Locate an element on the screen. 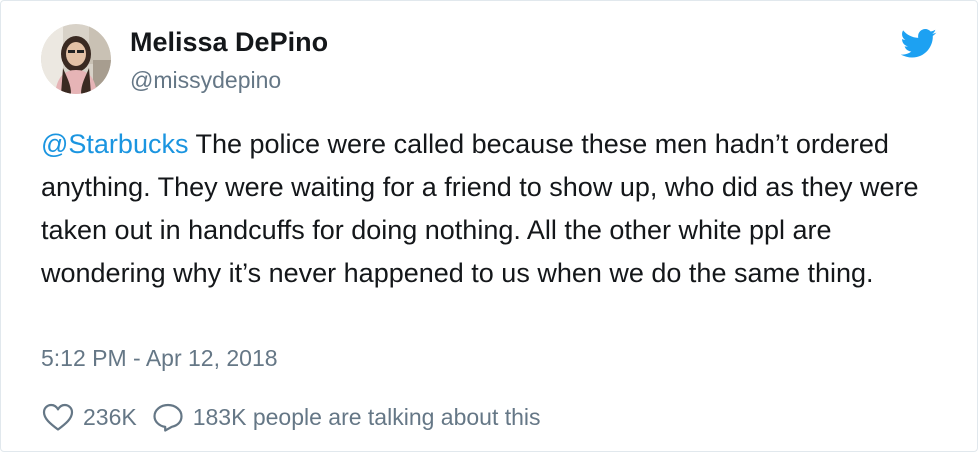  display-name: Melissa DePino is located at coordinates (229, 42).